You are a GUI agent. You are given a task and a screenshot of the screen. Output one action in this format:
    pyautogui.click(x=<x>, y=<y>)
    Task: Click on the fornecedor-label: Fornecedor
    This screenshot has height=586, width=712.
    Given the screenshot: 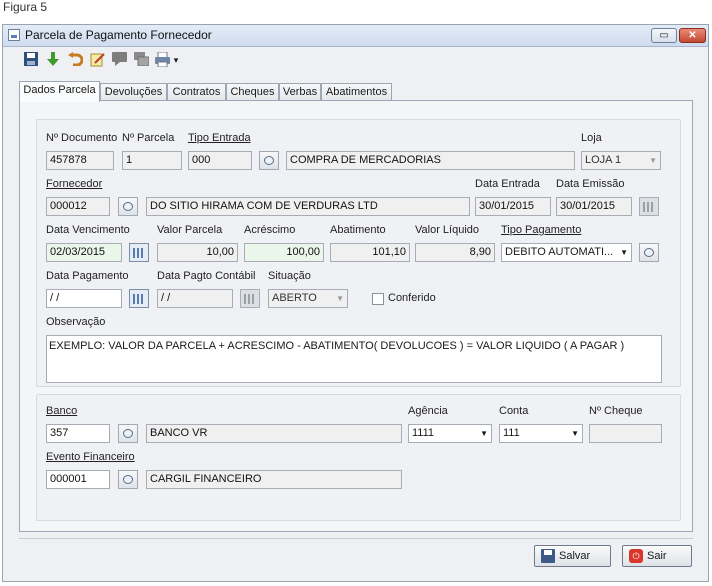 What is the action you would take?
    pyautogui.click(x=74, y=184)
    